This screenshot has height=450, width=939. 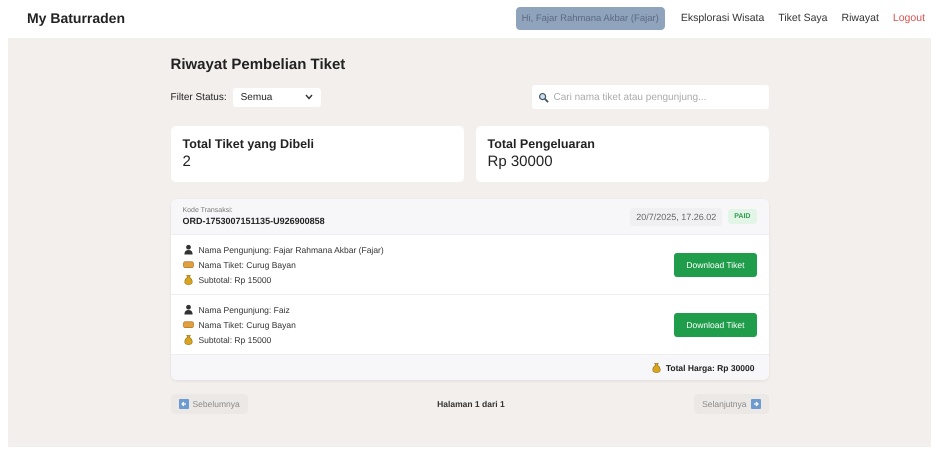 I want to click on right-arrow-icon, so click(x=755, y=404).